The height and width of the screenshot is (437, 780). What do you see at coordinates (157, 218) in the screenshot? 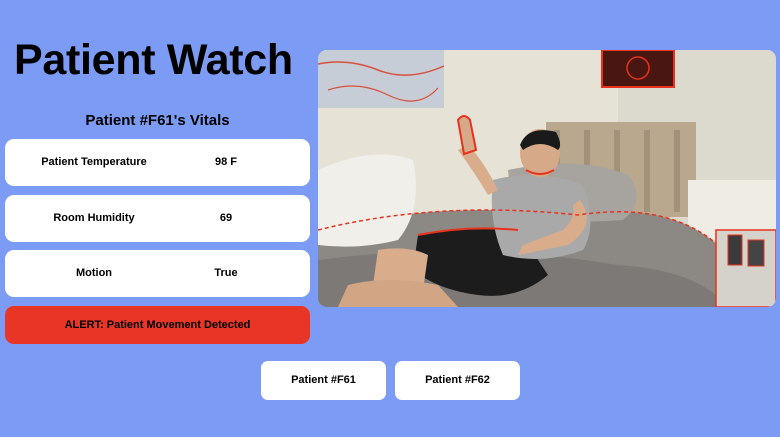
I see `vital-card-humidity: Room Humidity 69` at bounding box center [157, 218].